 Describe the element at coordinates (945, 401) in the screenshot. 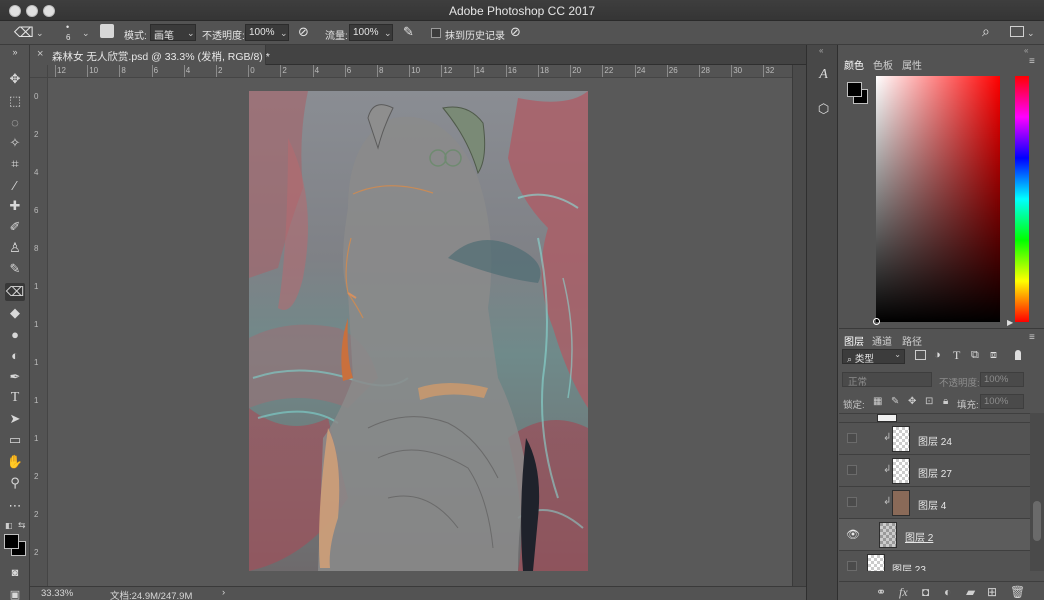

I see `lock-all-icon: 🔒︎` at that location.